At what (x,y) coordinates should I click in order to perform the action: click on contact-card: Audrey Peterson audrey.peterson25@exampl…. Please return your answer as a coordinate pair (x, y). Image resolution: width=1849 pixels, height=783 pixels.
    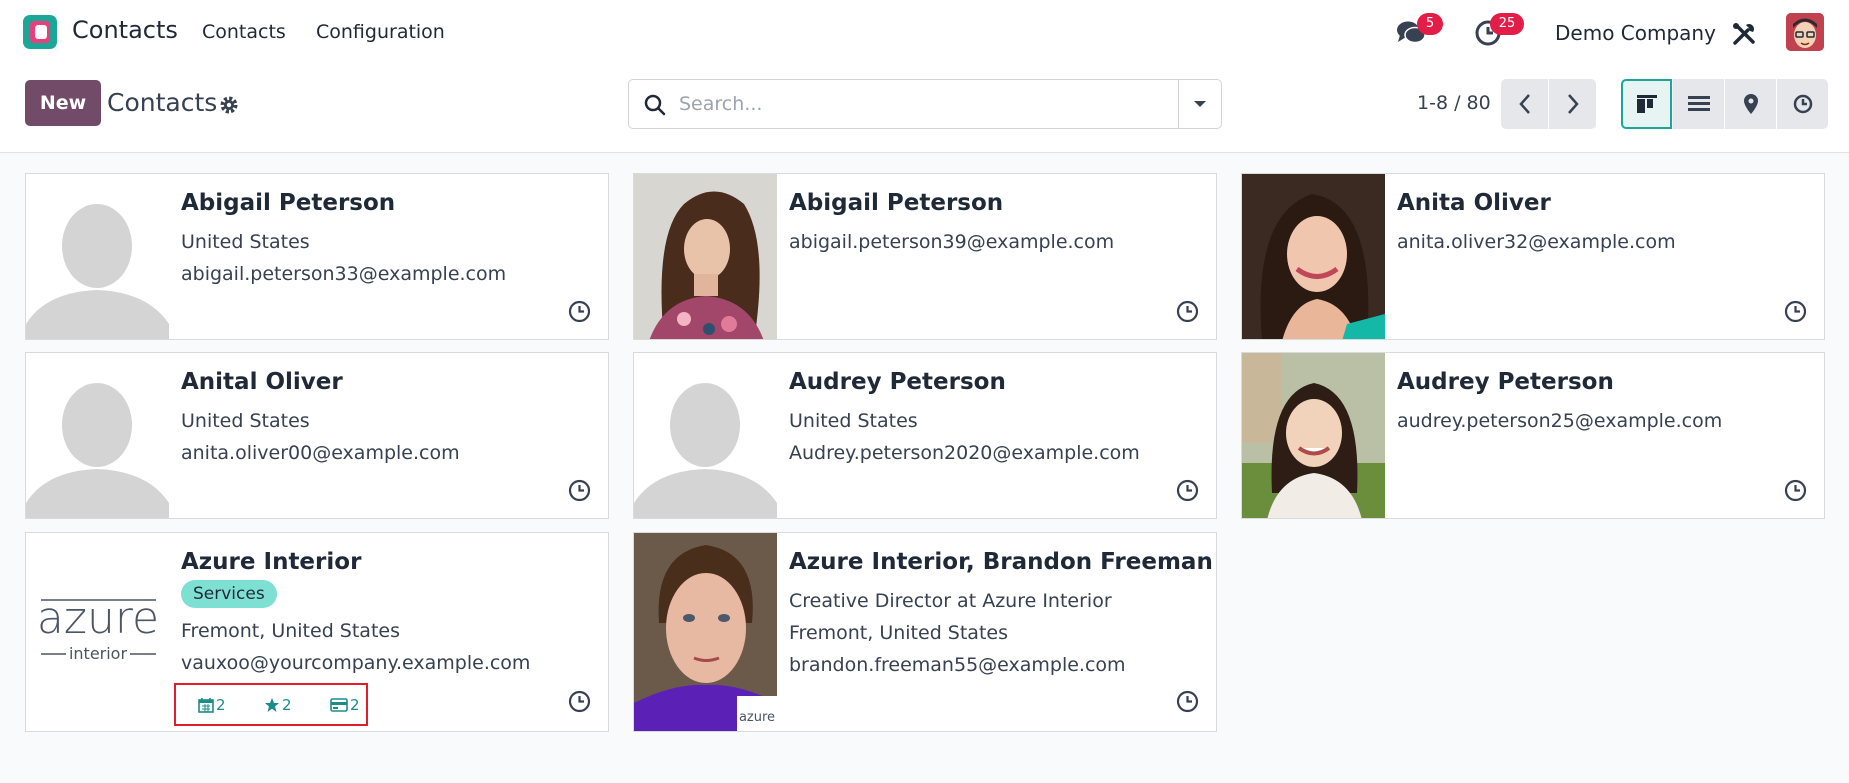
    Looking at the image, I should click on (1533, 435).